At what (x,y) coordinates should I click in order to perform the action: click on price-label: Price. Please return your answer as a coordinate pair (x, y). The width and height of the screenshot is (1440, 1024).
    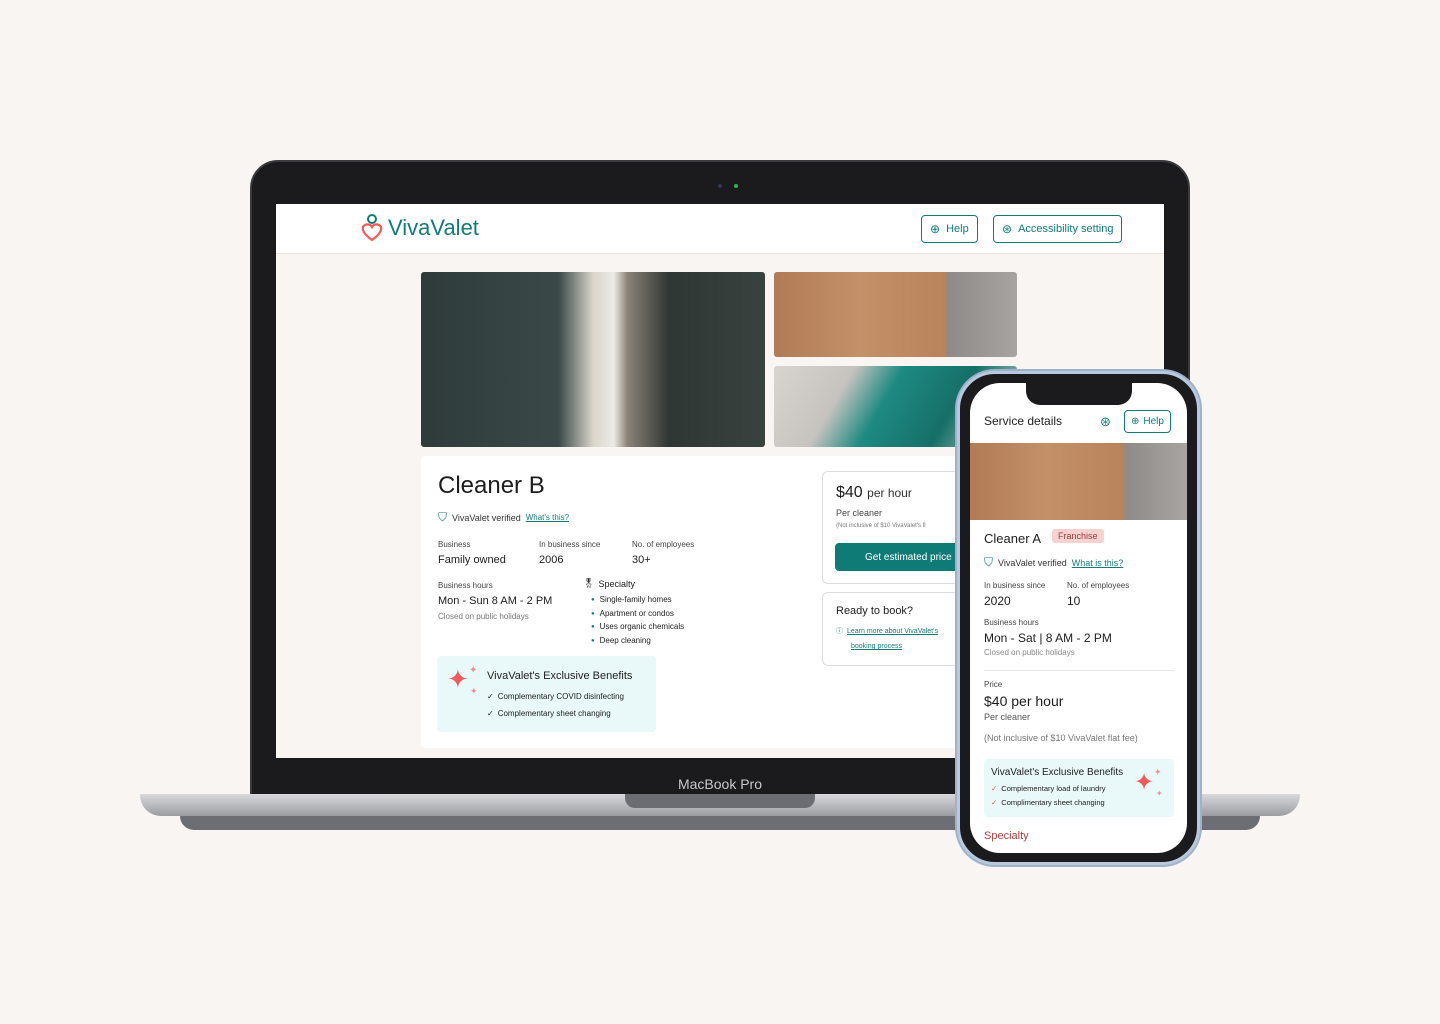
    Looking at the image, I should click on (993, 684).